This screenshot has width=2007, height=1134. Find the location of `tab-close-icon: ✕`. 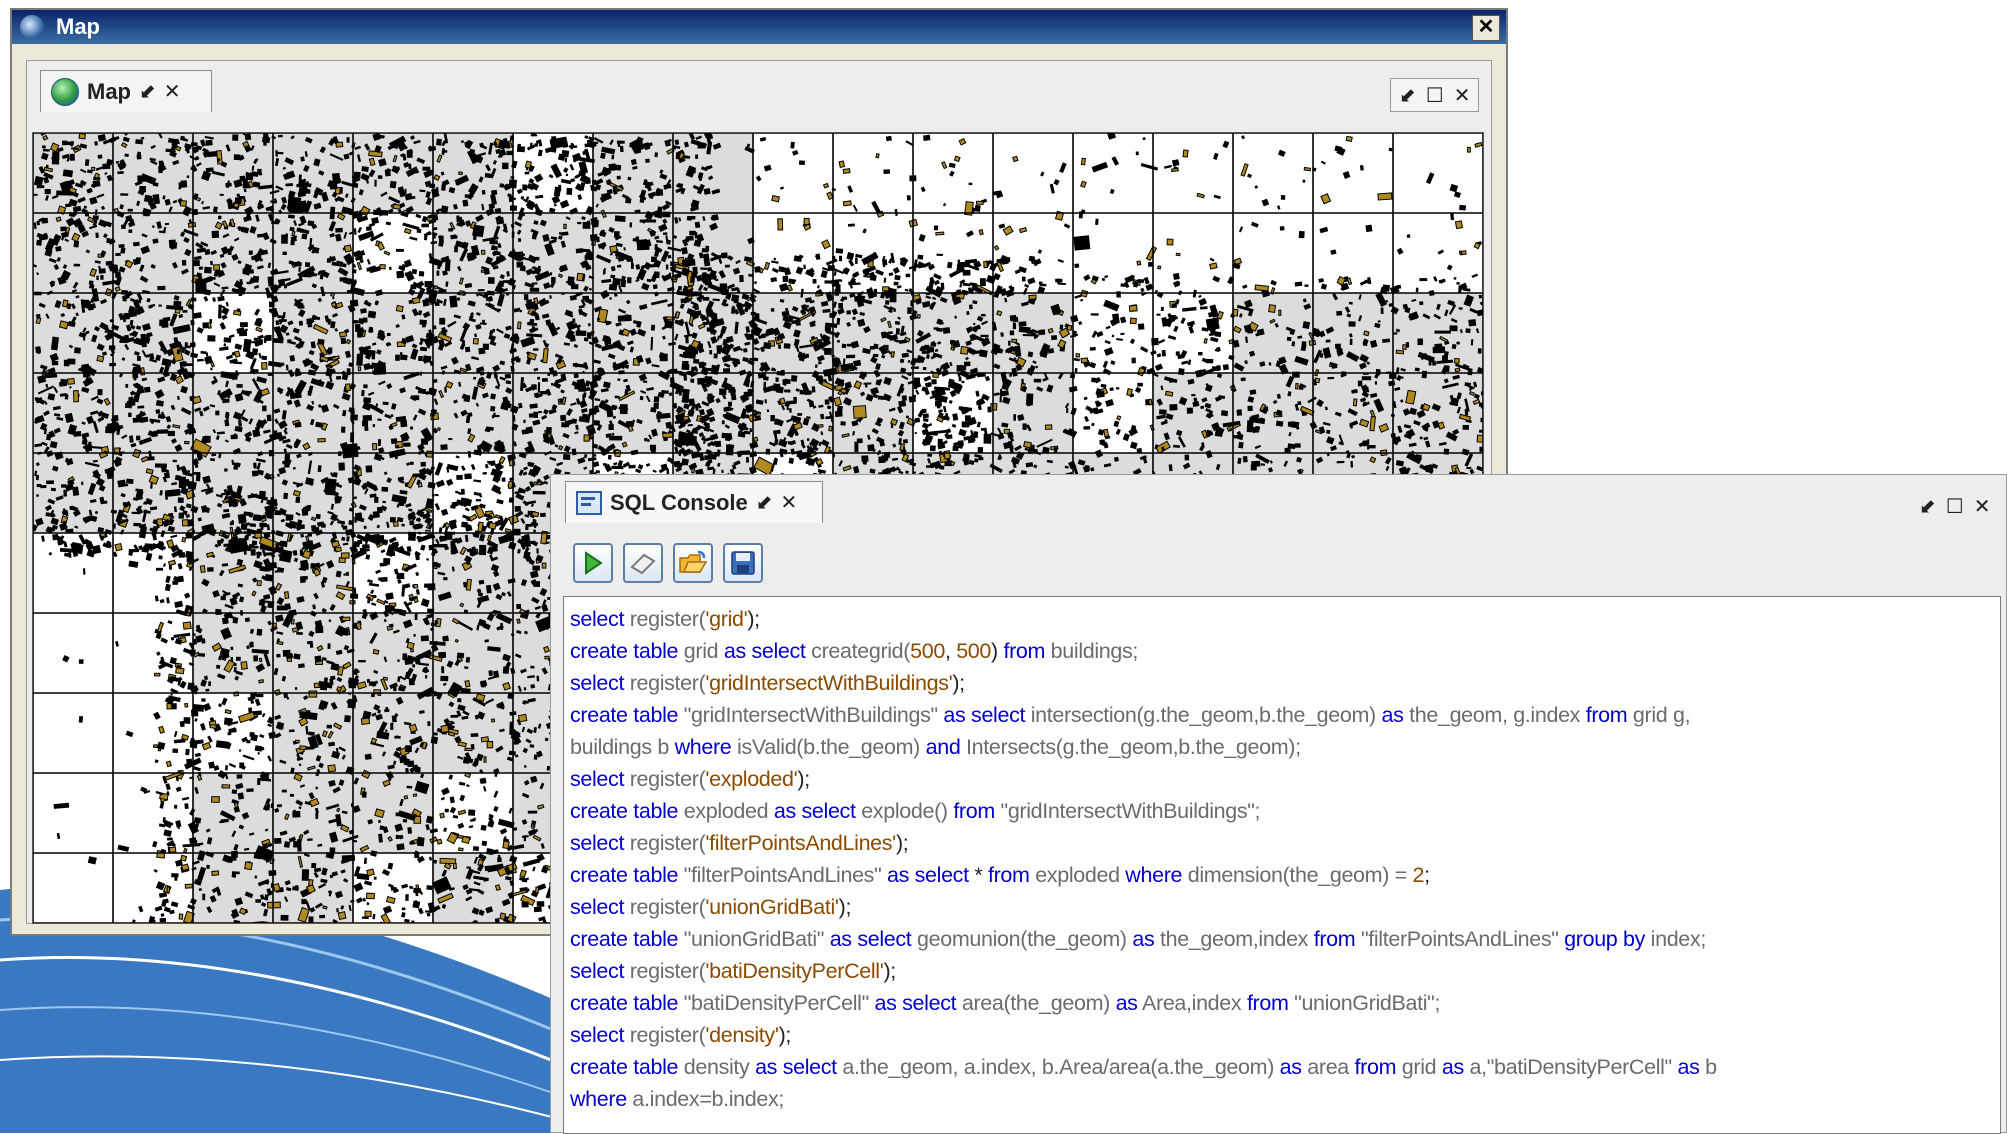

tab-close-icon: ✕ is located at coordinates (172, 91).